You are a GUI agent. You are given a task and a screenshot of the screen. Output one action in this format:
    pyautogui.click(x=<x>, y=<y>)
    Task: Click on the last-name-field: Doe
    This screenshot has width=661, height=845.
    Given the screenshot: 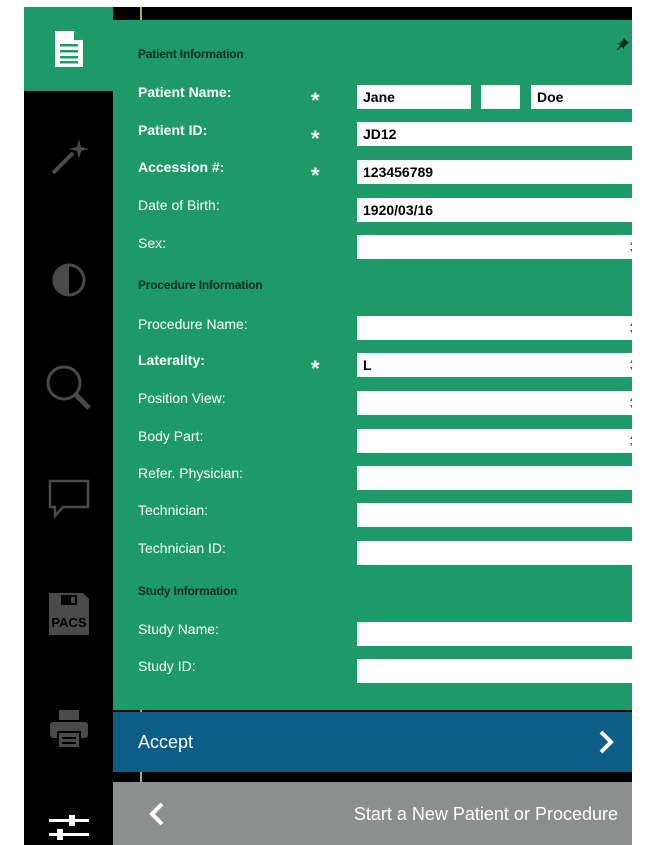 What is the action you would take?
    pyautogui.click(x=581, y=97)
    